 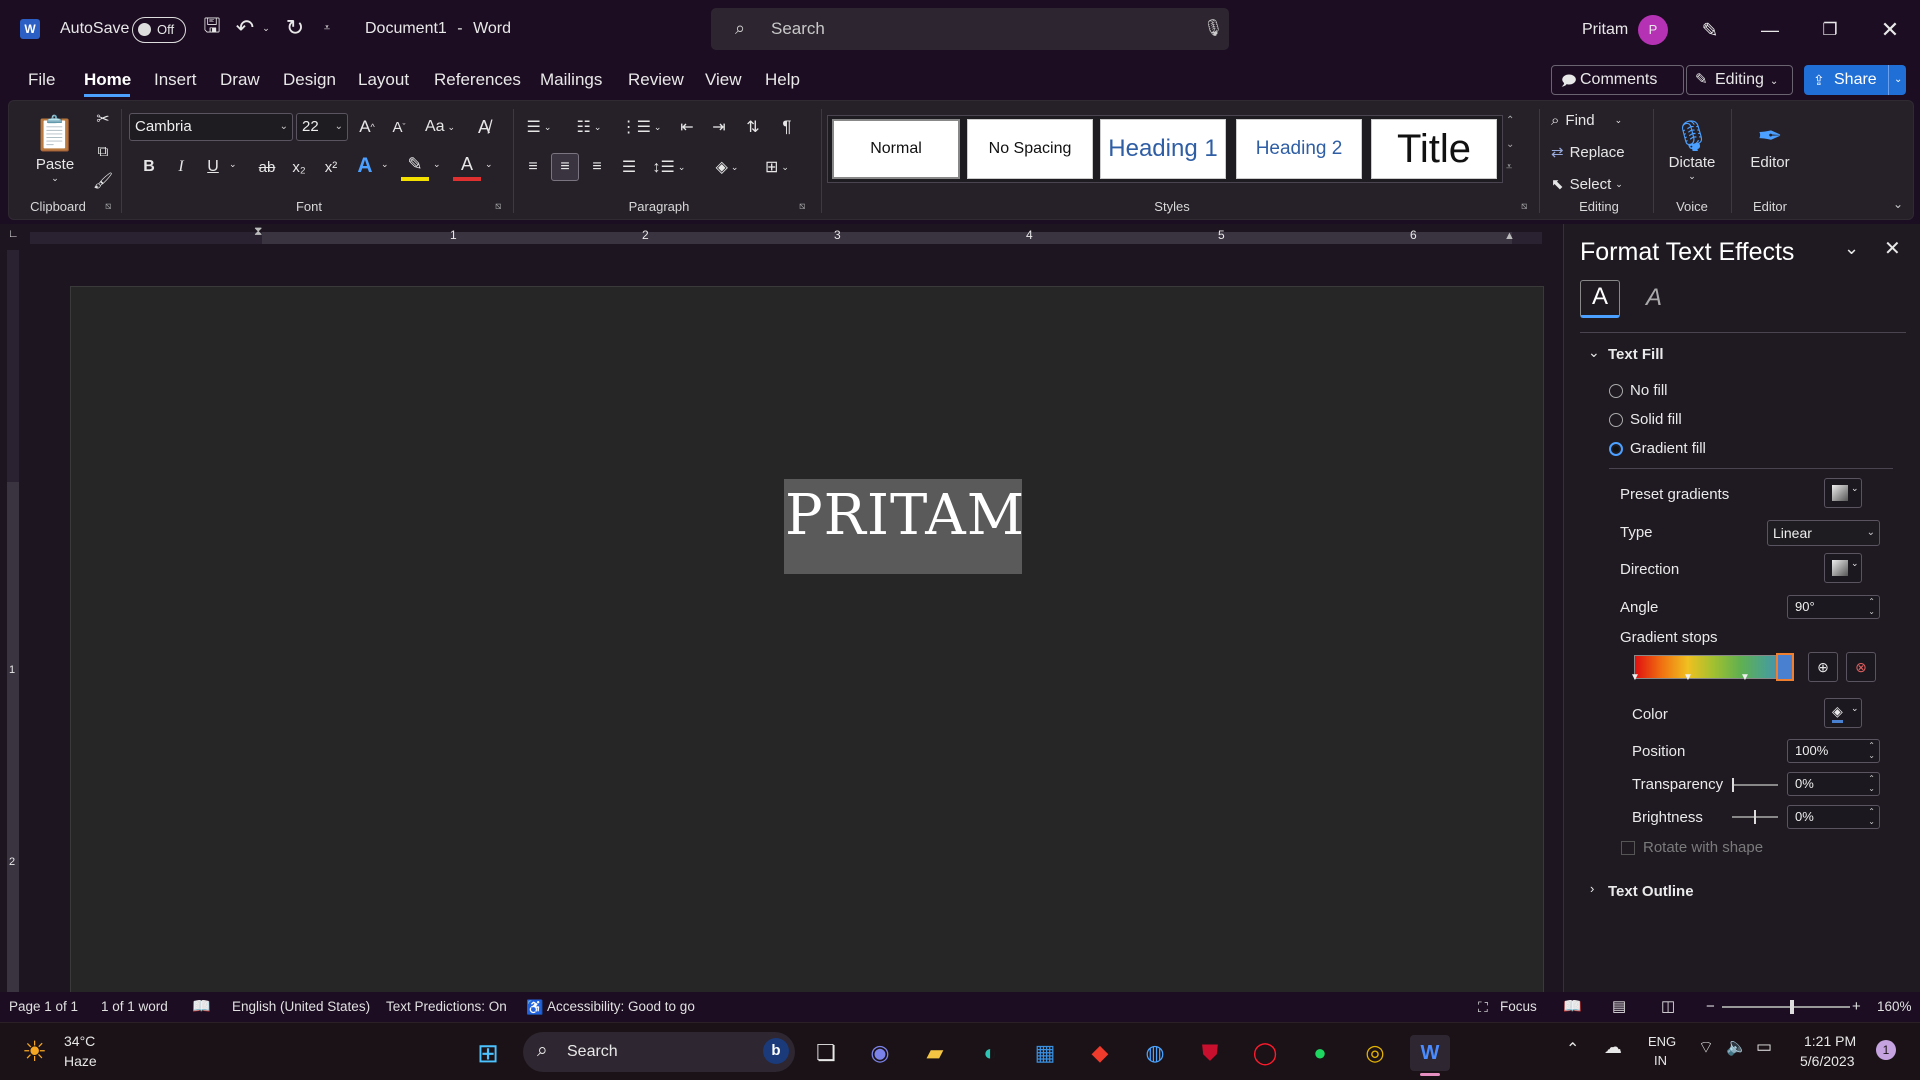 What do you see at coordinates (1892, 248) in the screenshot?
I see `pane-close-icon: ✕` at bounding box center [1892, 248].